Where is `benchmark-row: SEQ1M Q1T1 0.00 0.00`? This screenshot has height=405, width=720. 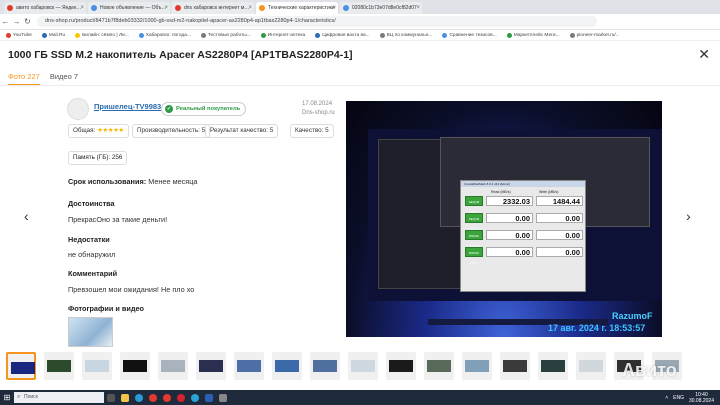
benchmark-row: SEQ1M Q1T1 0.00 0.00 is located at coordinates (524, 222).